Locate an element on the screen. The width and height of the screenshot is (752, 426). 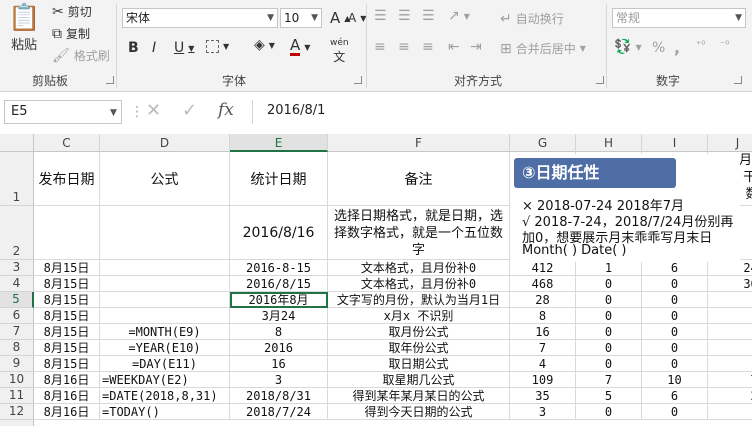
cell-h11: 5 is located at coordinates (609, 396).